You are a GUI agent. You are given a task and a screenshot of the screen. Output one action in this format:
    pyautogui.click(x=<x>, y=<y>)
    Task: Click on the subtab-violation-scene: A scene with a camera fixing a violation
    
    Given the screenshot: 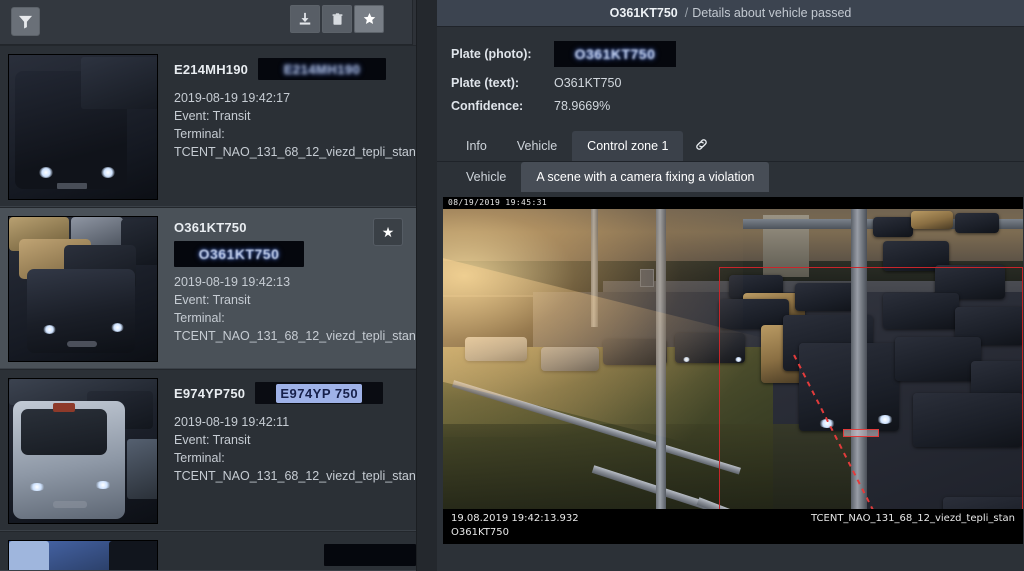 What is the action you would take?
    pyautogui.click(x=645, y=177)
    